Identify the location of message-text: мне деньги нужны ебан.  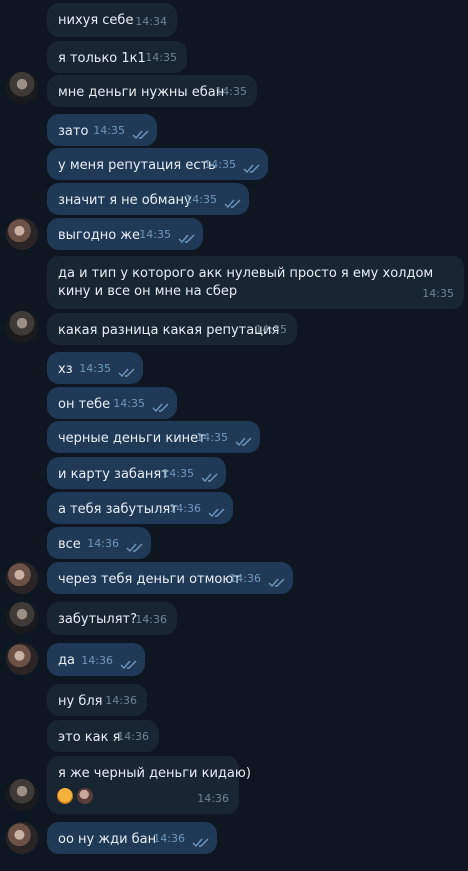
(141, 92).